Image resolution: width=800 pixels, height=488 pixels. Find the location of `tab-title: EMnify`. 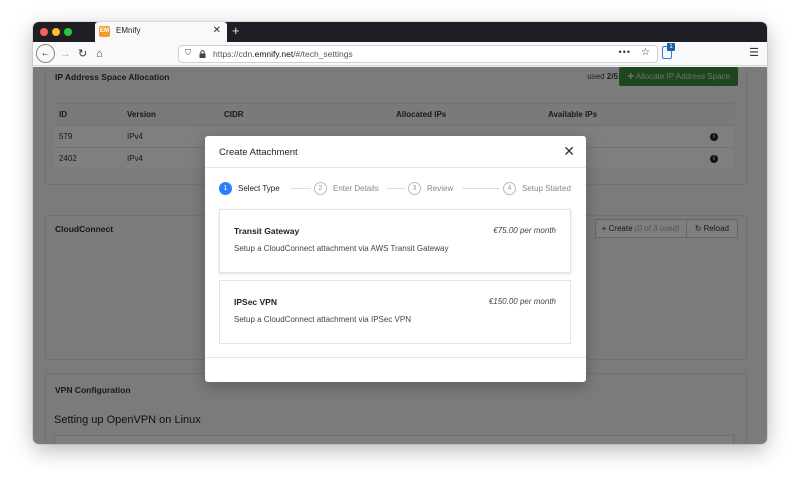

tab-title: EMnify is located at coordinates (128, 30).